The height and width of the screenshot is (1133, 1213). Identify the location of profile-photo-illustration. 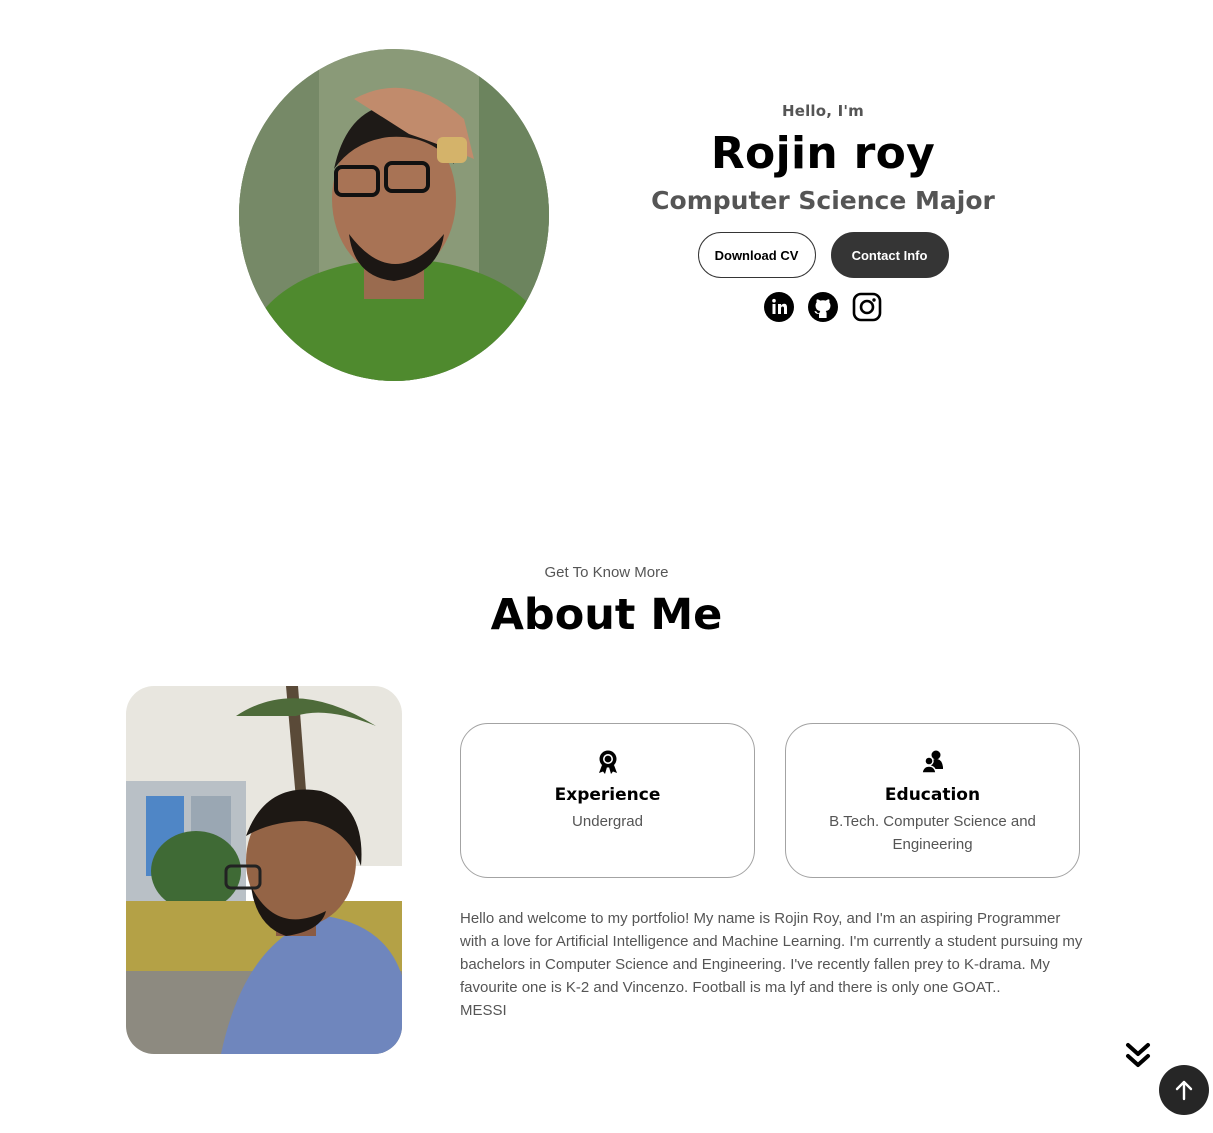
(394, 215).